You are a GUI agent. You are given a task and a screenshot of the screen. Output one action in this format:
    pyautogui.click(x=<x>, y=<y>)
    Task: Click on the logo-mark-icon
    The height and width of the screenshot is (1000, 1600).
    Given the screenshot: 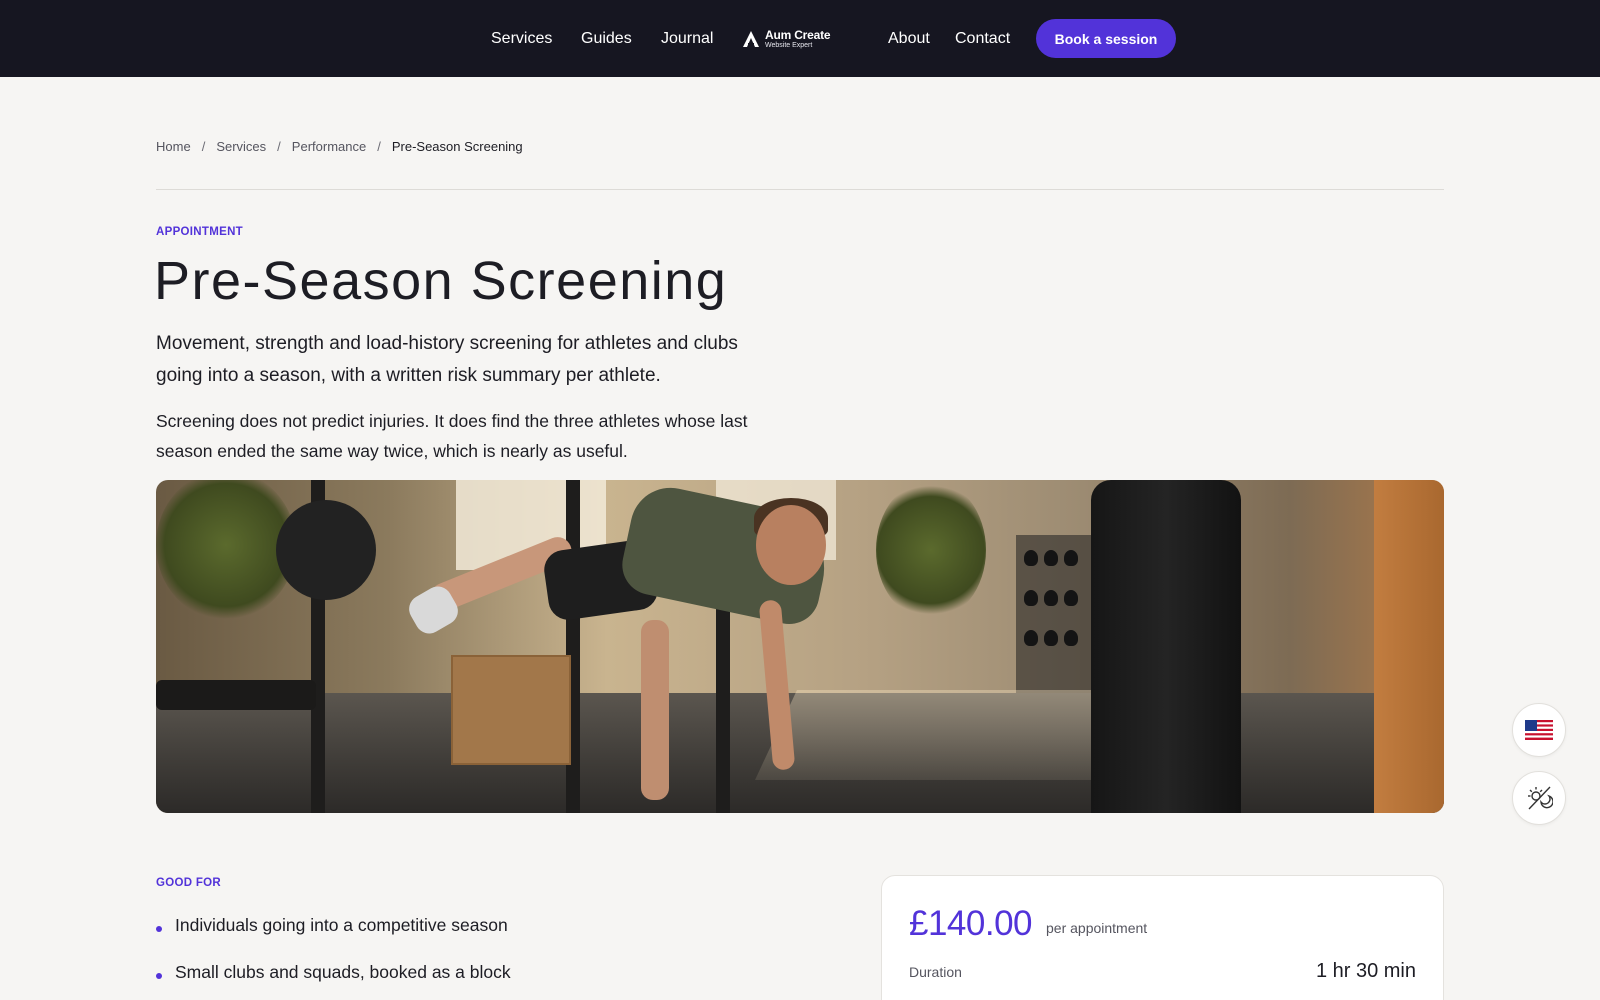 What is the action you would take?
    pyautogui.click(x=751, y=39)
    